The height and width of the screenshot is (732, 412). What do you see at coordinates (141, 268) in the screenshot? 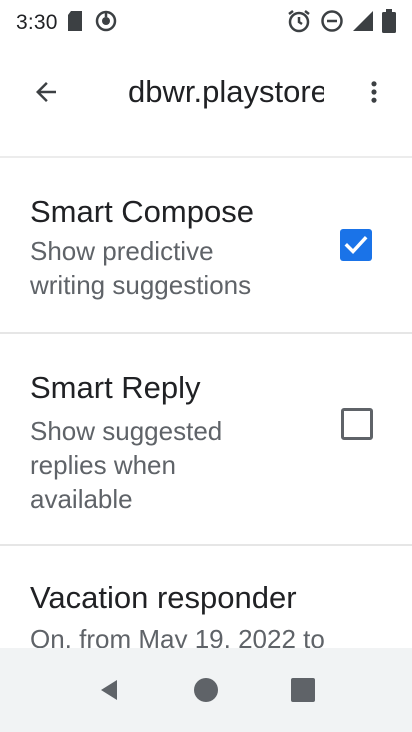
I see `setting-summary: Show predictive writing suggestions` at bounding box center [141, 268].